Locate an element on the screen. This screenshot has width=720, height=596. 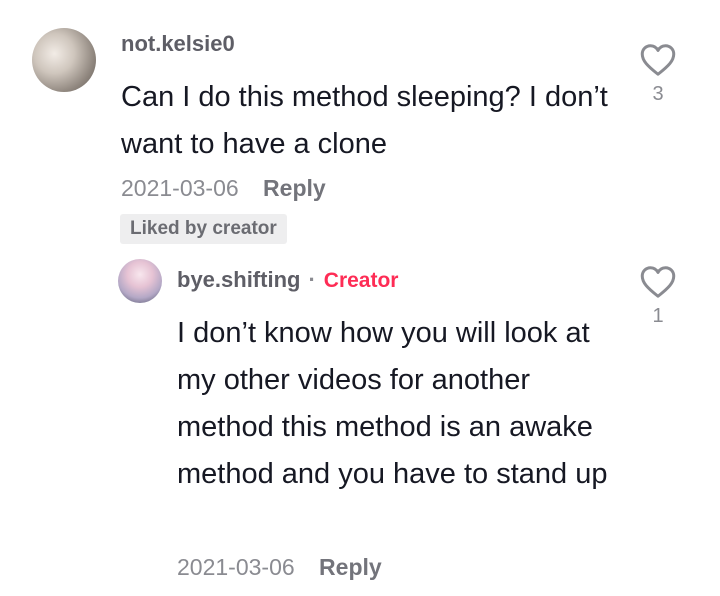
reply-avatar is located at coordinates (140, 281).